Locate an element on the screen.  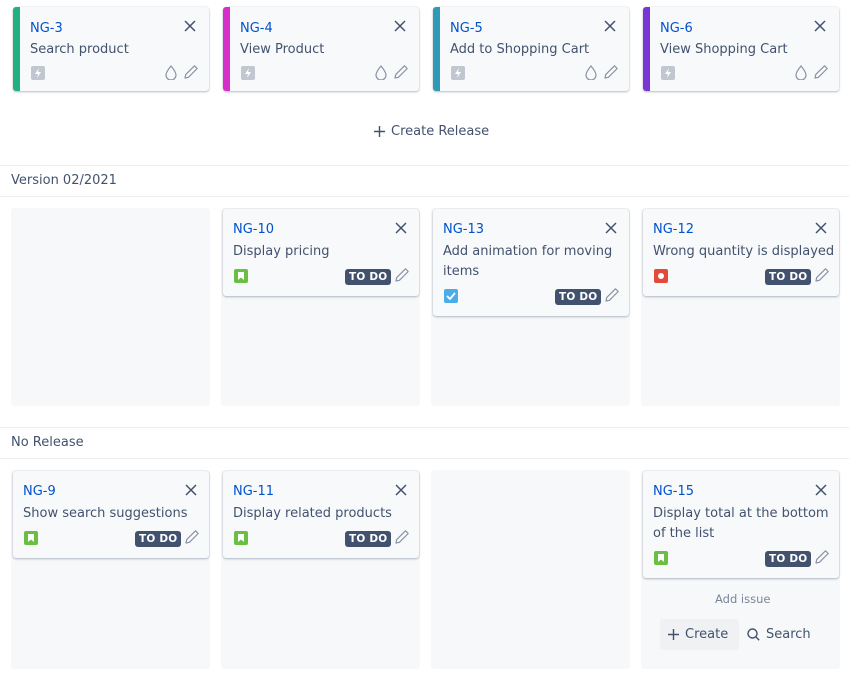
issue-summary: View Shopping Cart is located at coordinates (724, 49).